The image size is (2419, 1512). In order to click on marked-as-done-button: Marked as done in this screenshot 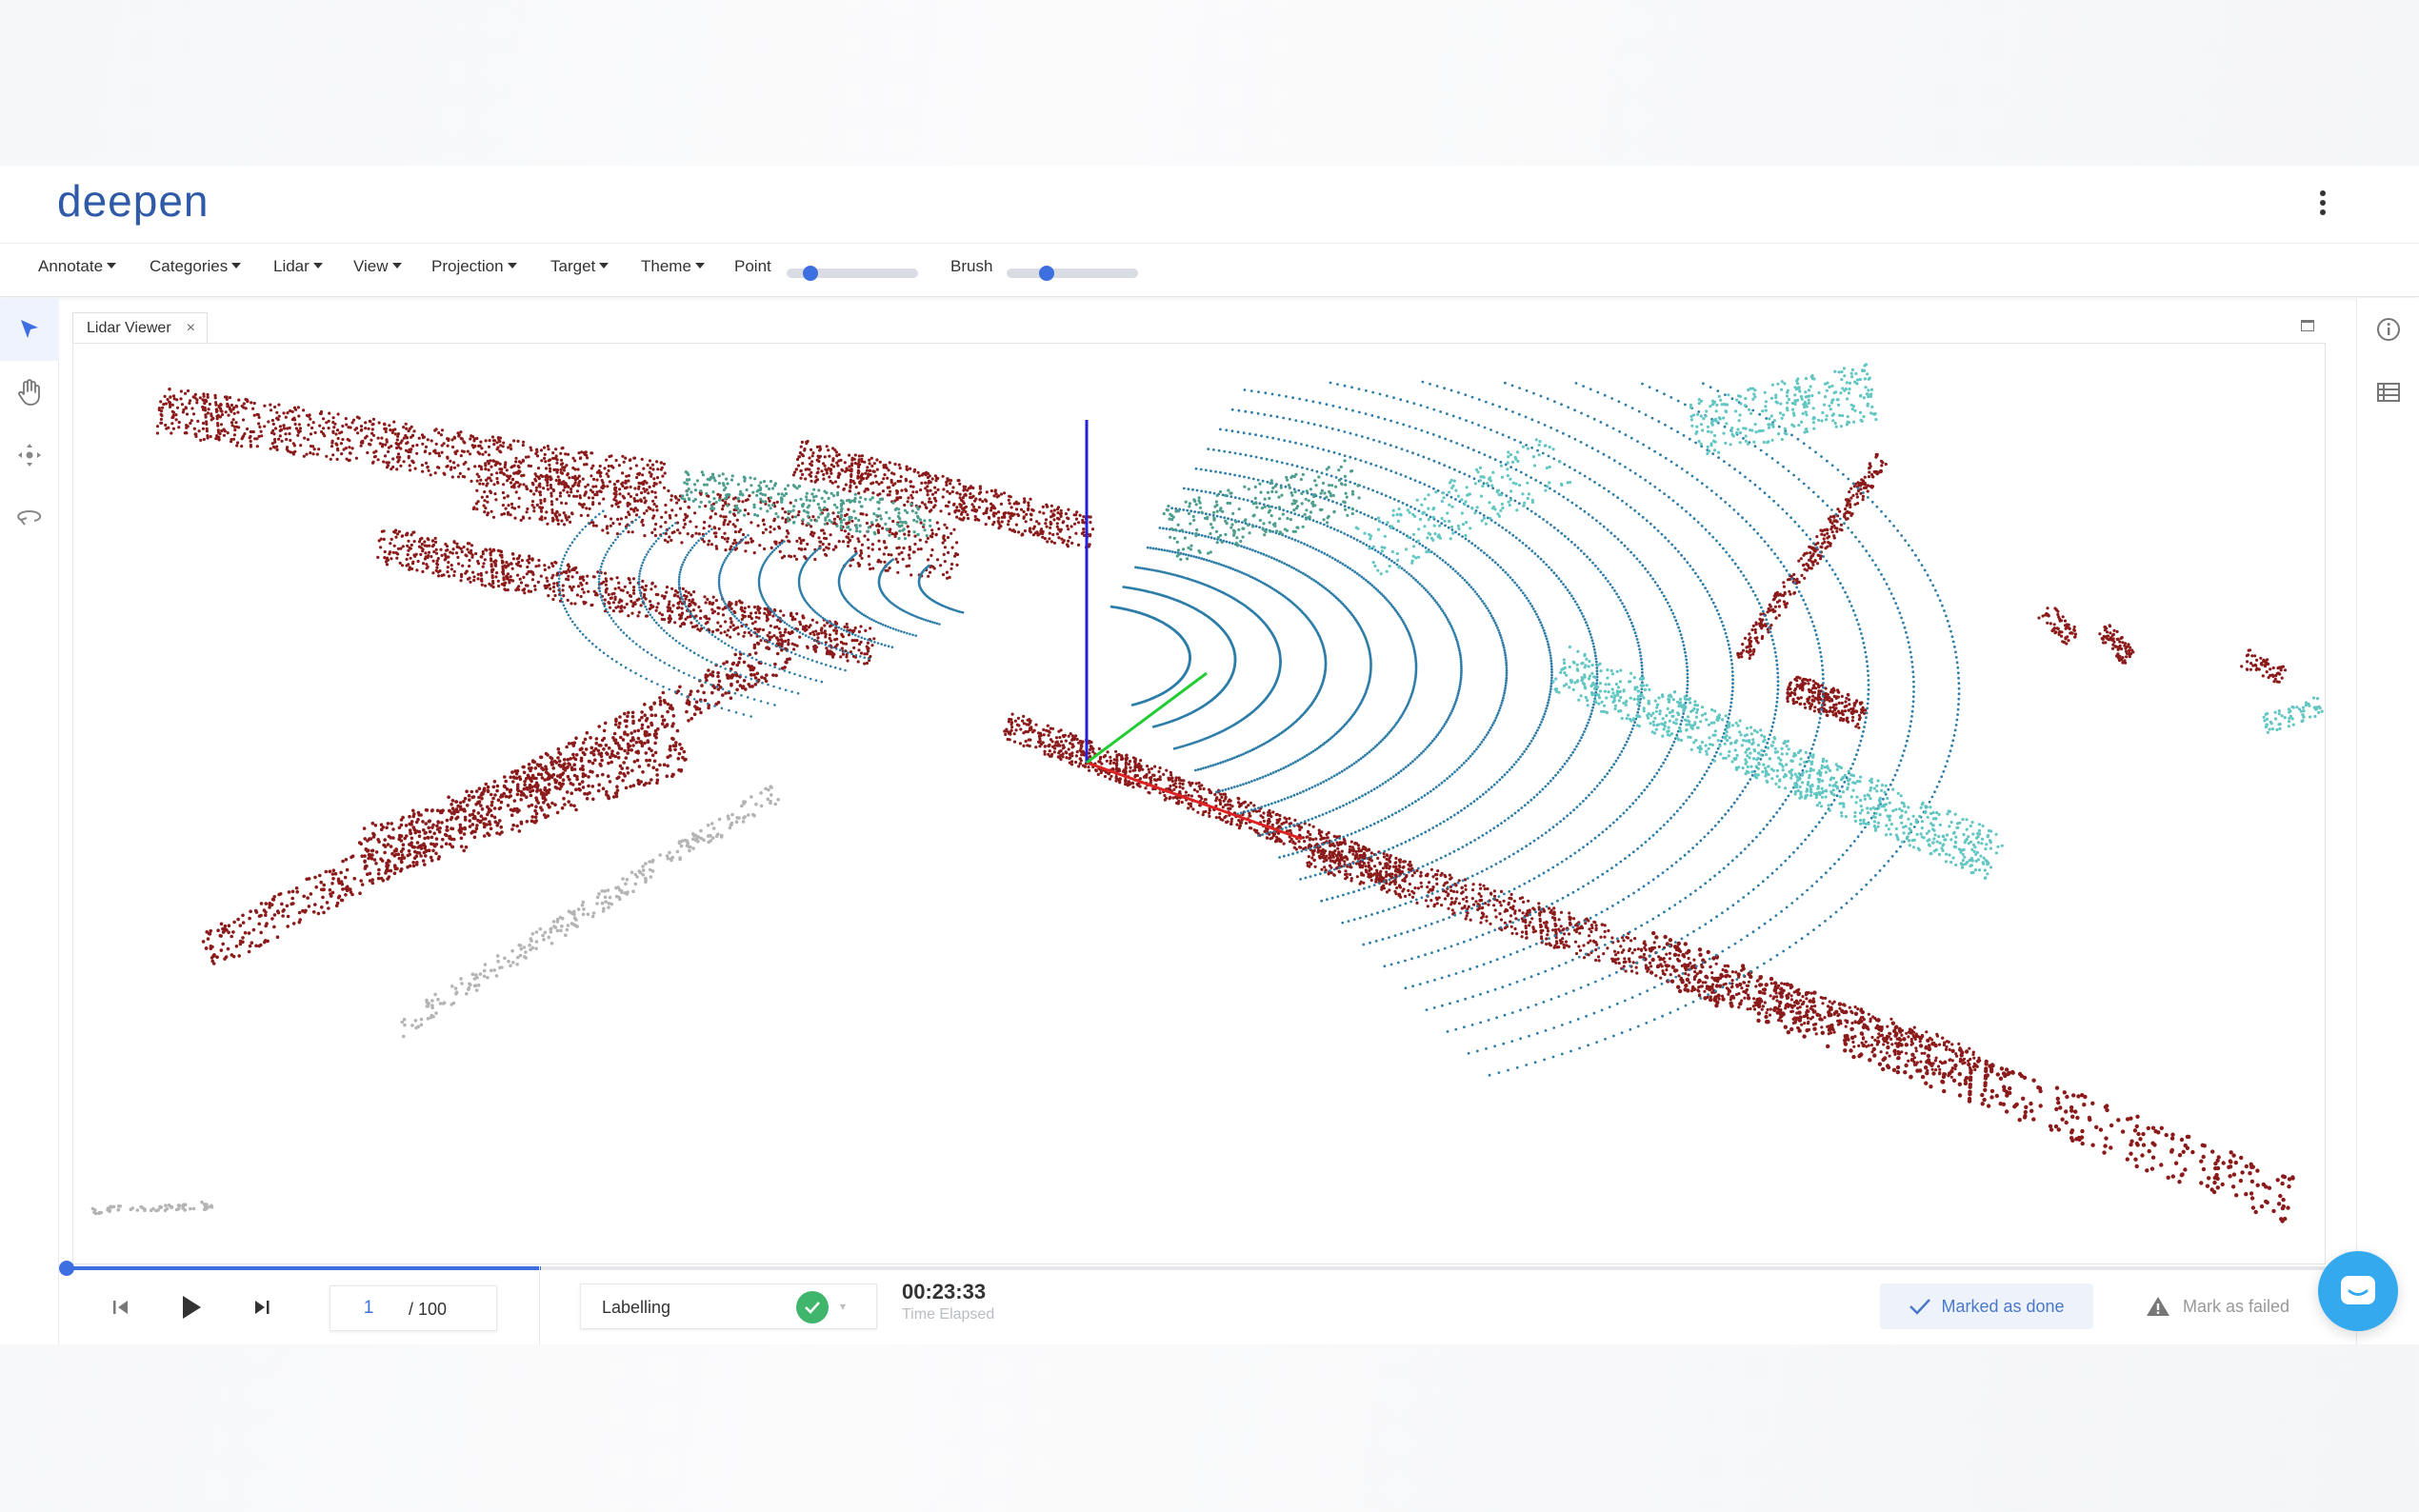, I will do `click(1986, 1306)`.